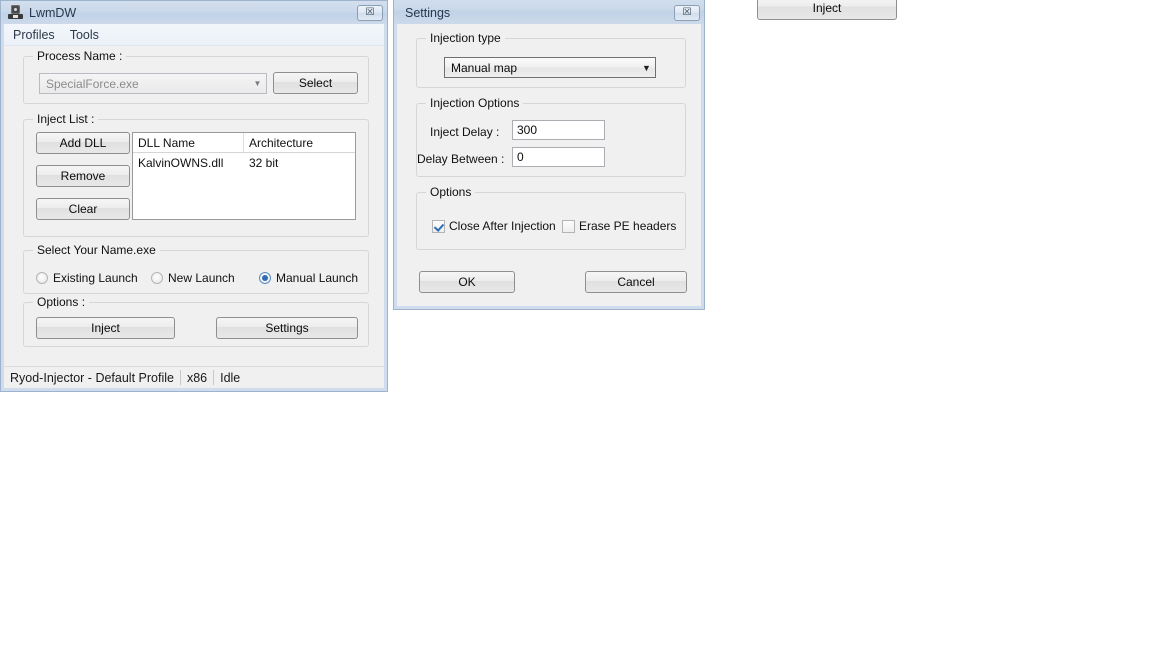 This screenshot has height=648, width=1152. I want to click on remove-button-label: Remove, so click(83, 176).